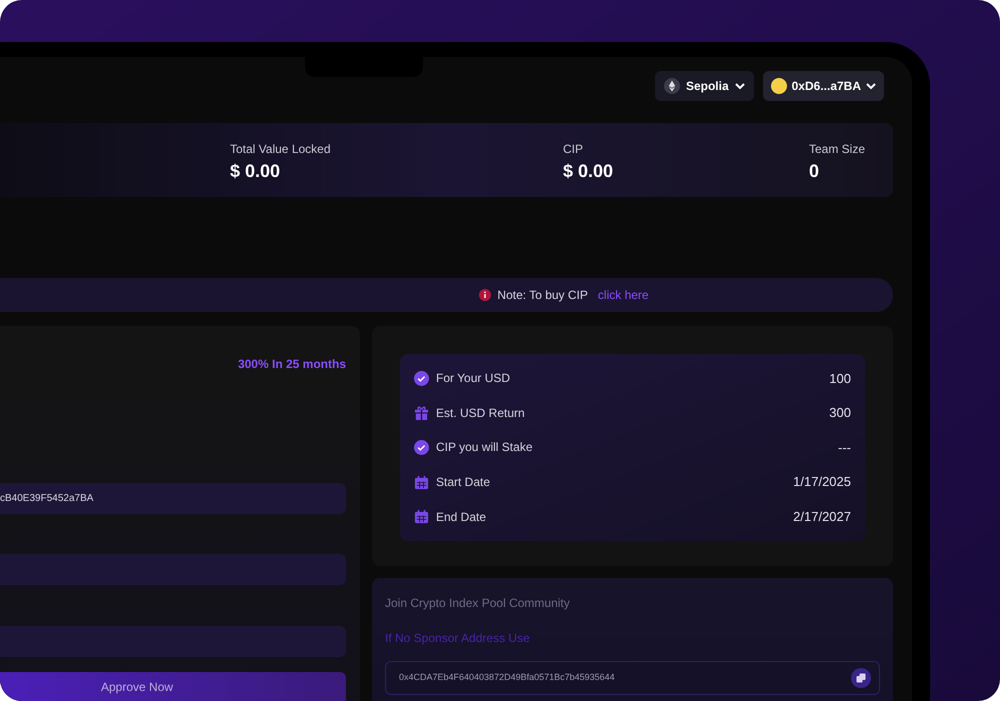 This screenshot has width=1000, height=701. What do you see at coordinates (840, 379) in the screenshot?
I see `summary-value: 100` at bounding box center [840, 379].